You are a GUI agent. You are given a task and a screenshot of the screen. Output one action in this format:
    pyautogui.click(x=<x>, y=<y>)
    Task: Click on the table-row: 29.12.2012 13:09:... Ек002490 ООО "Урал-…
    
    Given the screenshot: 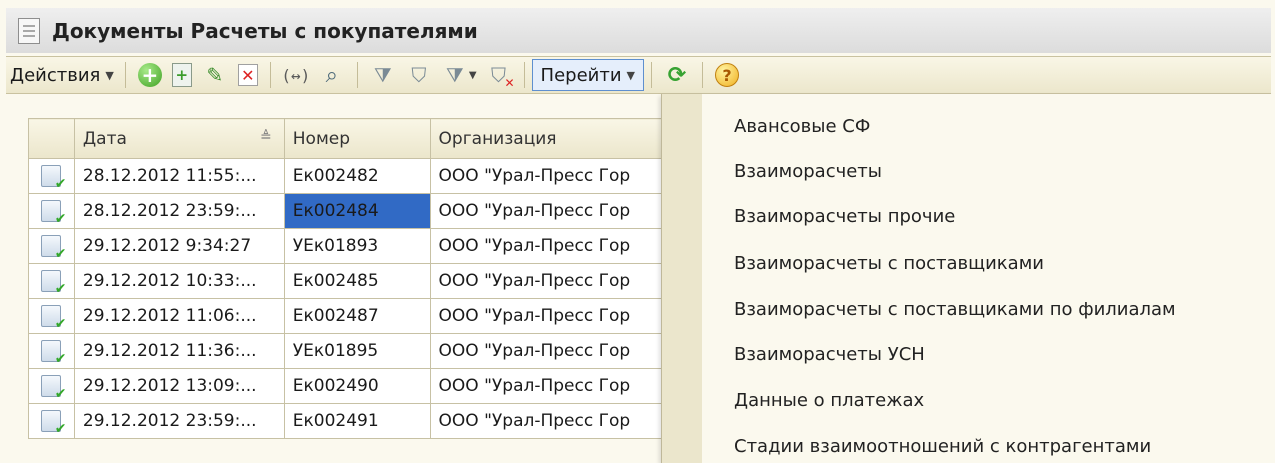 What is the action you would take?
    pyautogui.click(x=398, y=386)
    